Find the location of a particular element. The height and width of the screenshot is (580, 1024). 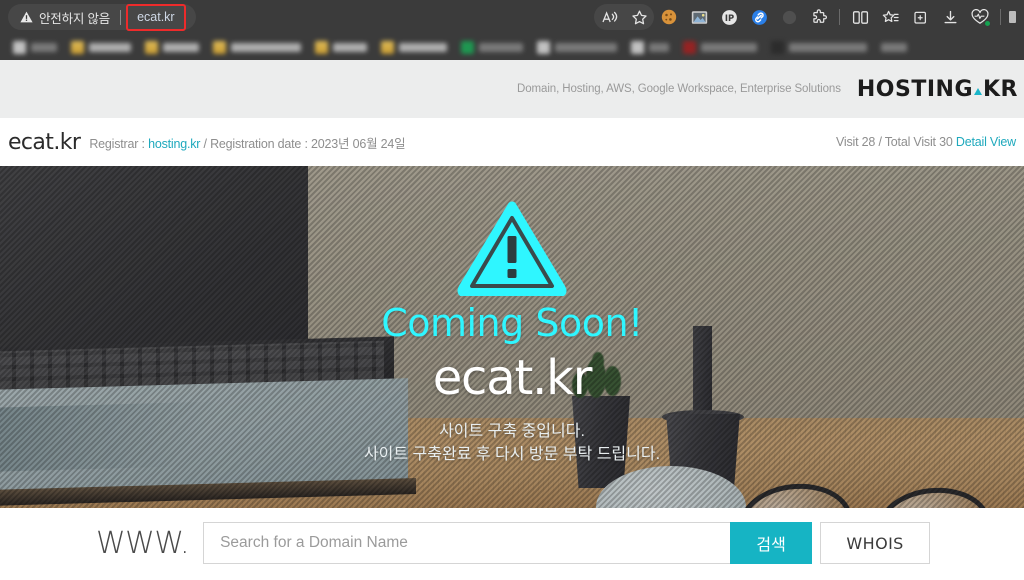

extension-screenshot-icon is located at coordinates (699, 17).